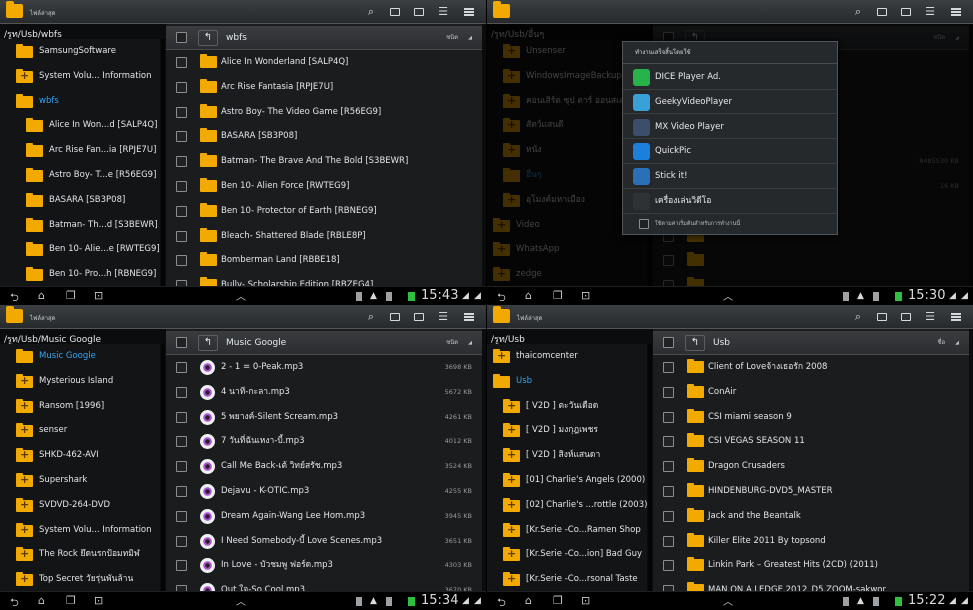 This screenshot has width=973, height=610. I want to click on tree-item: BASARA [SB3P08], so click(80, 200).